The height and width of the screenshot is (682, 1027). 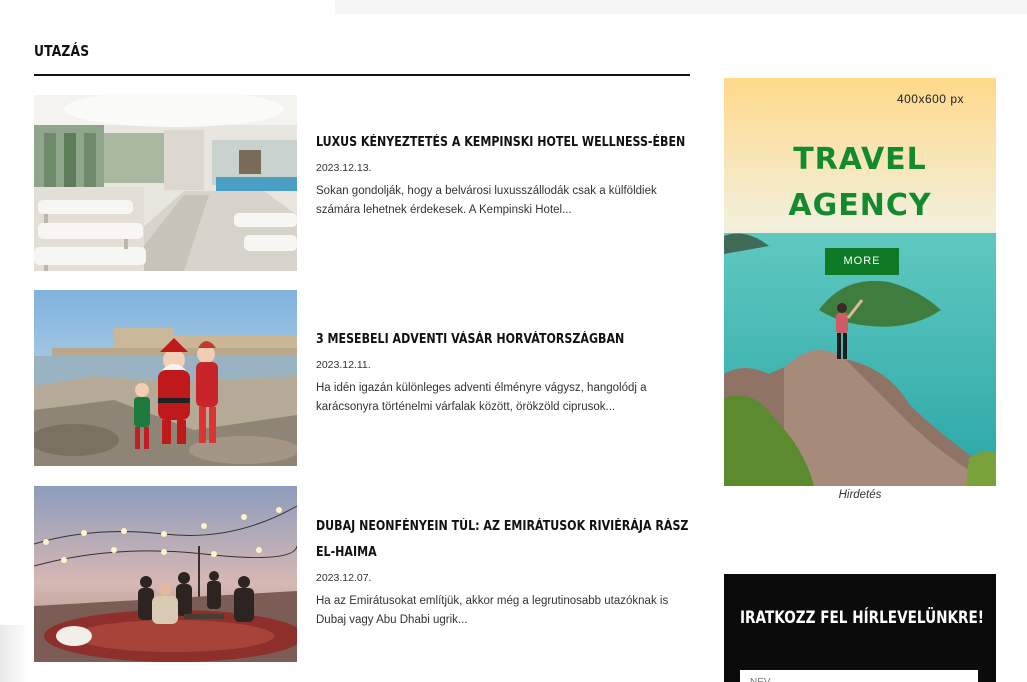 I want to click on article-thumbnail-advent, so click(x=165, y=378).